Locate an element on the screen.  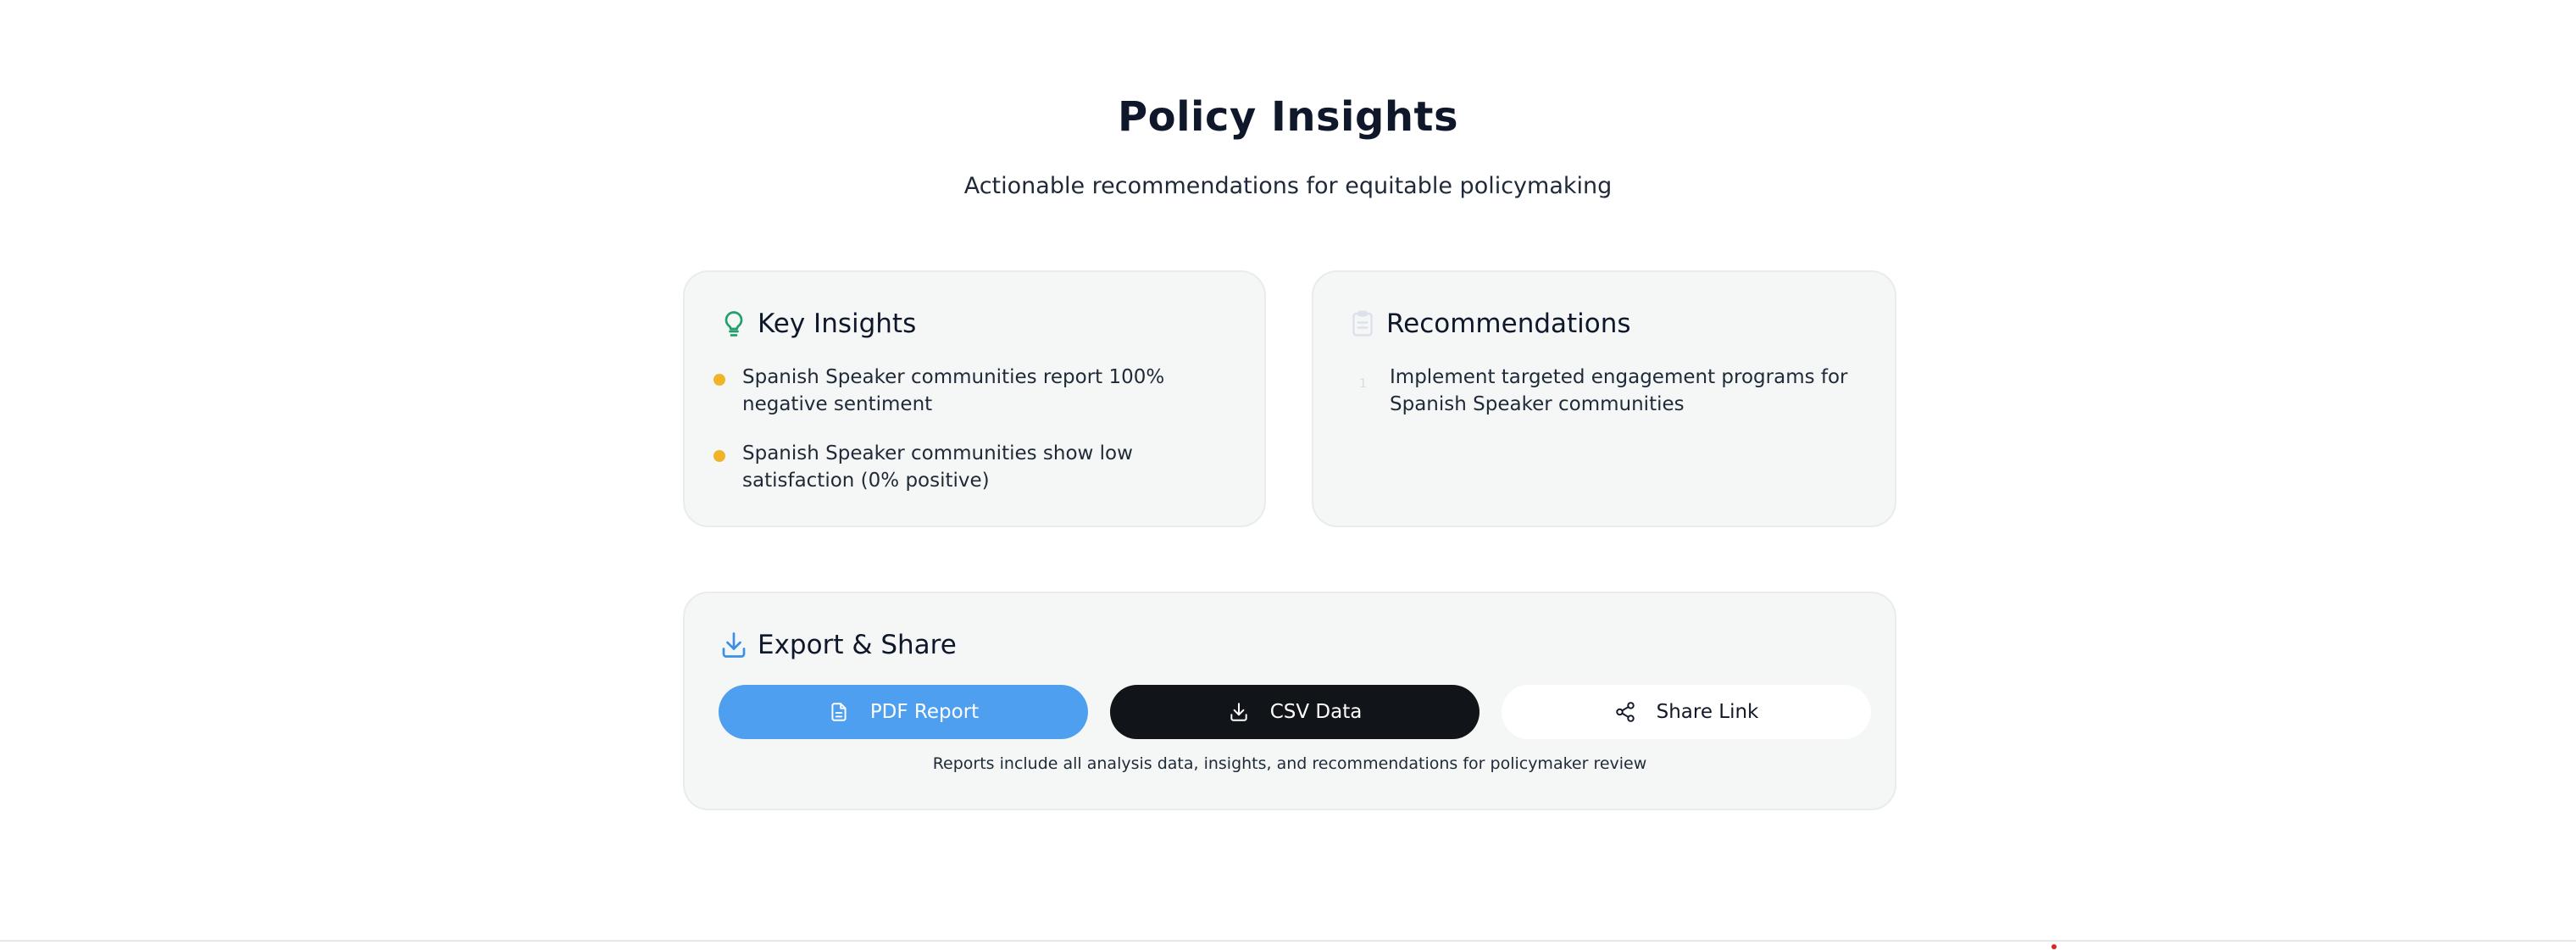
page-title: Policy Insights is located at coordinates (1288, 117).